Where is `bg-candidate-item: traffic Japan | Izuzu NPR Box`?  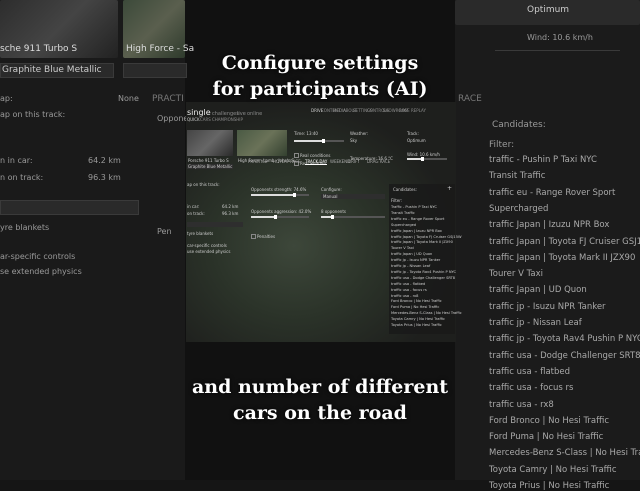 bg-candidate-item: traffic Japan | Izuzu NPR Box is located at coordinates (549, 225).